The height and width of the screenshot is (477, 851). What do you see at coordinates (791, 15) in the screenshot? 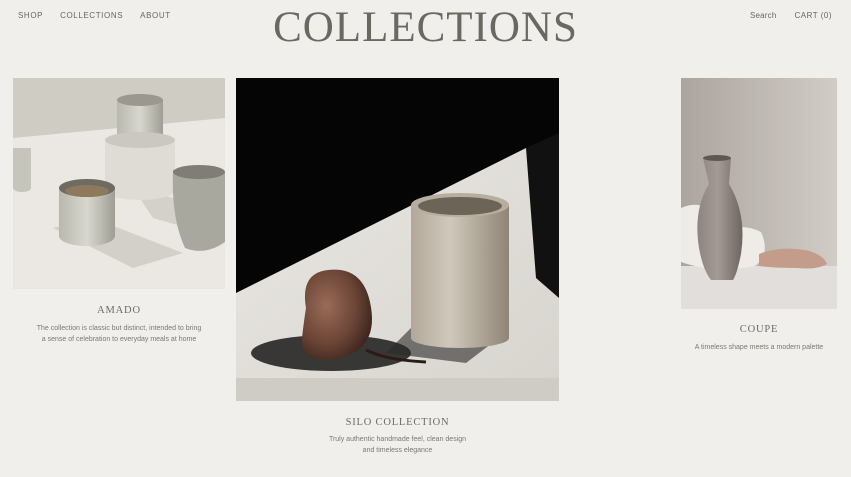
I see `utility-nav: Search CART (0)` at bounding box center [791, 15].